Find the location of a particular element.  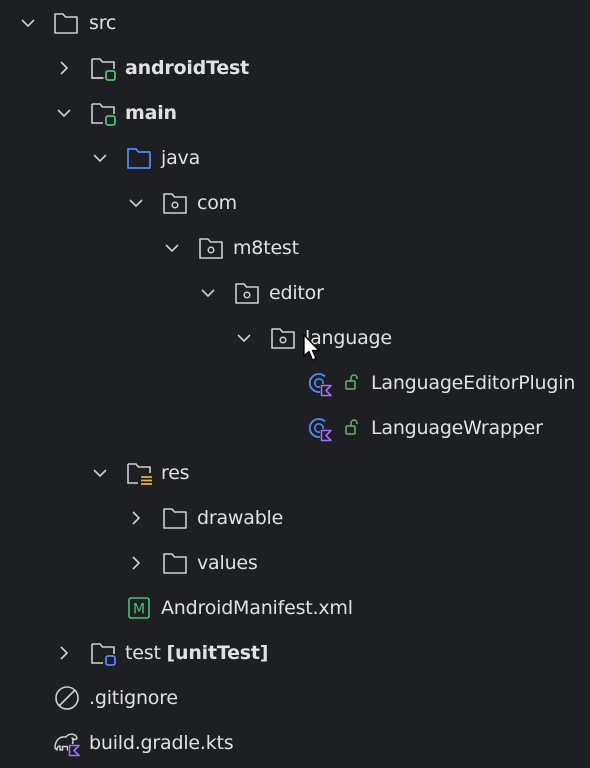

gradle-kotlin-icon is located at coordinates (67, 743).